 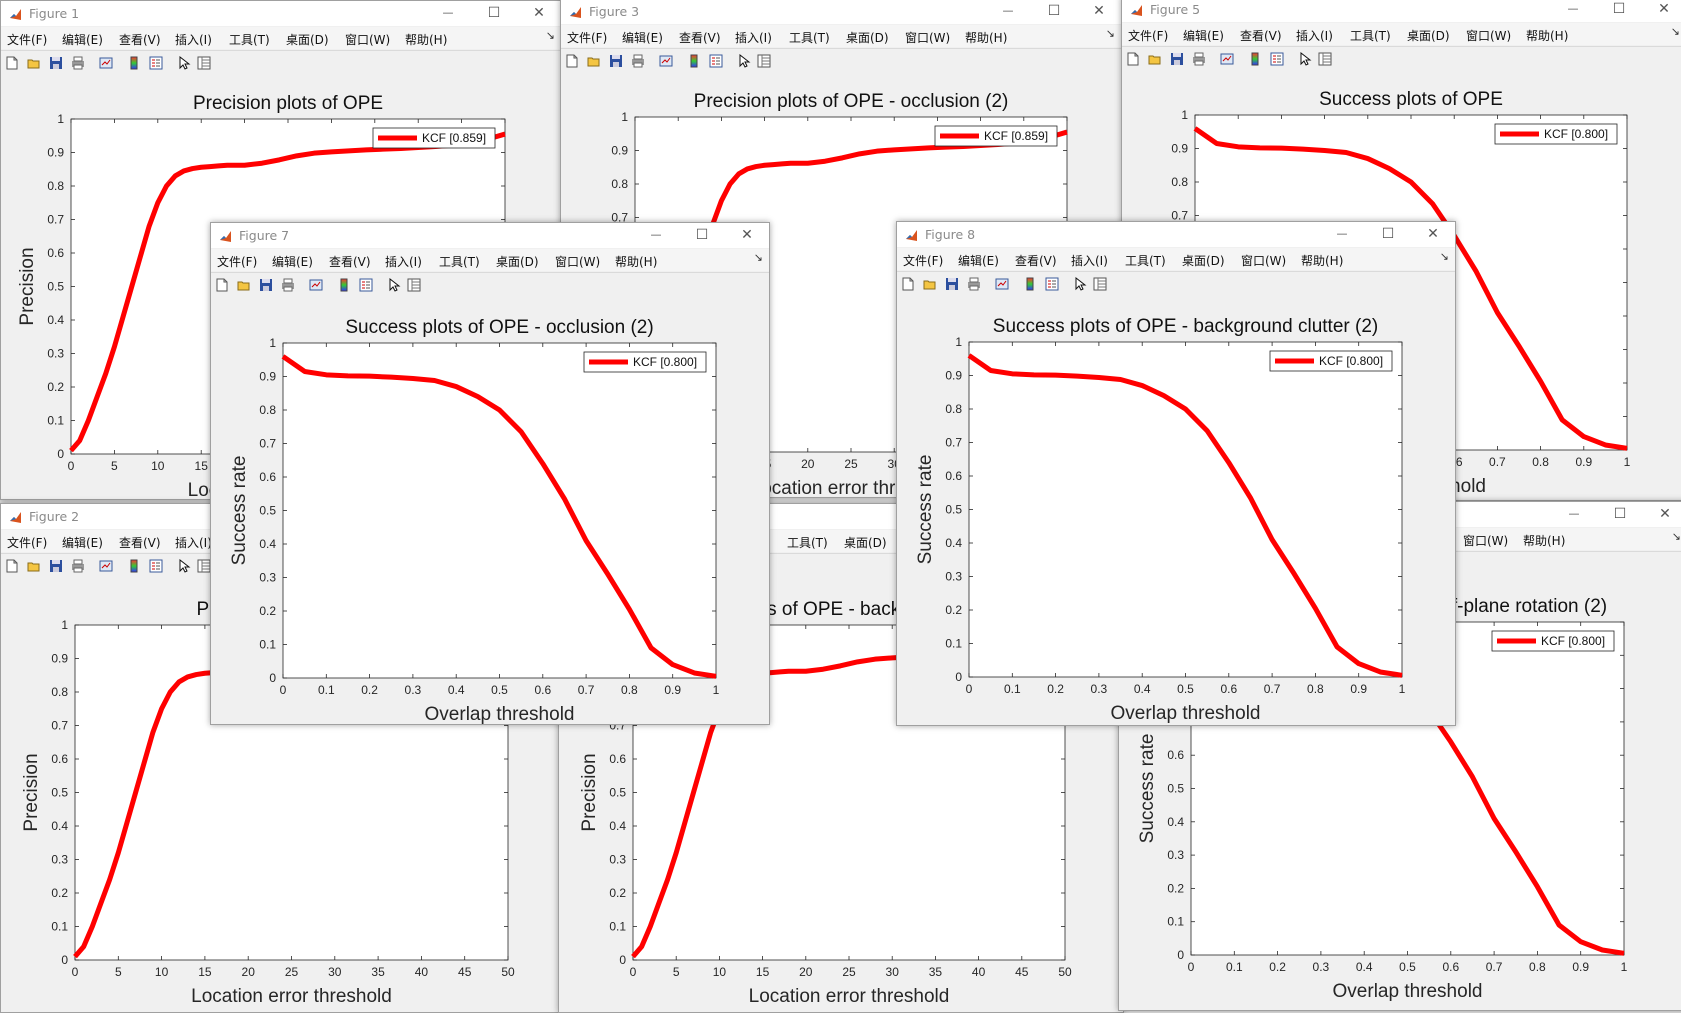 I want to click on title-bar: Figure 7—☐✕, so click(x=490, y=235).